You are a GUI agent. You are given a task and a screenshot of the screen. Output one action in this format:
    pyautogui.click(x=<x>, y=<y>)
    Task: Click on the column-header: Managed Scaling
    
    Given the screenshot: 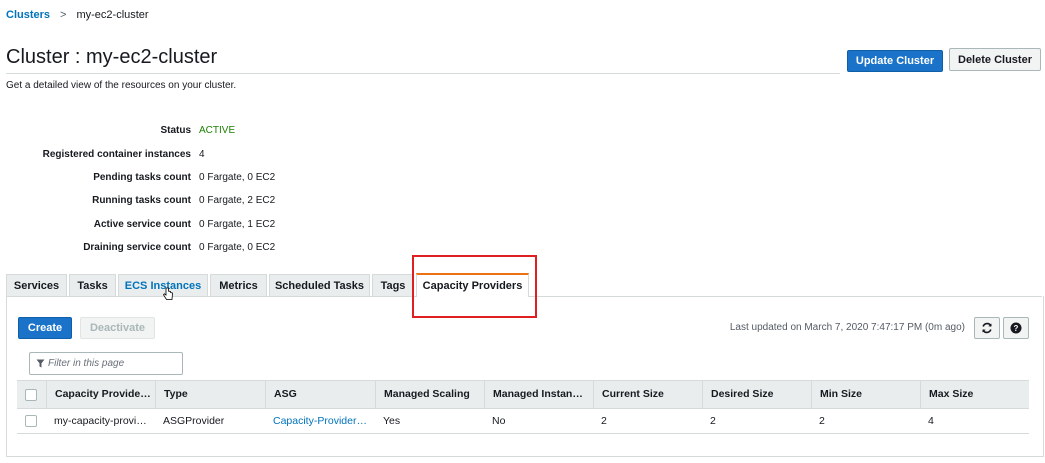 What is the action you would take?
    pyautogui.click(x=429, y=394)
    